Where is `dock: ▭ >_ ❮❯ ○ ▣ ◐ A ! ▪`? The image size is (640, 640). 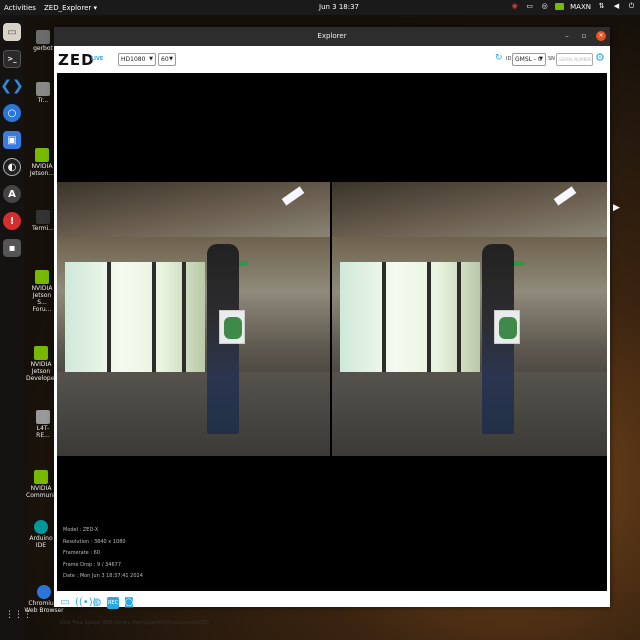
dock: ▭ >_ ❮❯ ○ ▣ ◐ A ! ▪ is located at coordinates (12, 327).